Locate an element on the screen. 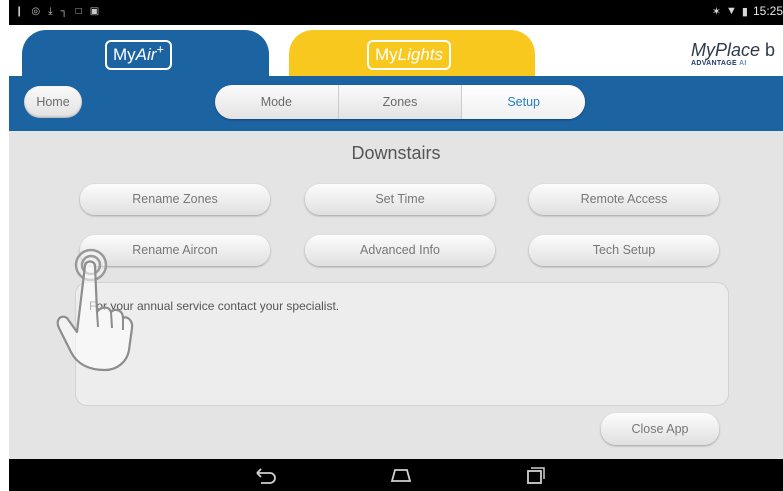  signal-icon: ┐ is located at coordinates (64, 11).